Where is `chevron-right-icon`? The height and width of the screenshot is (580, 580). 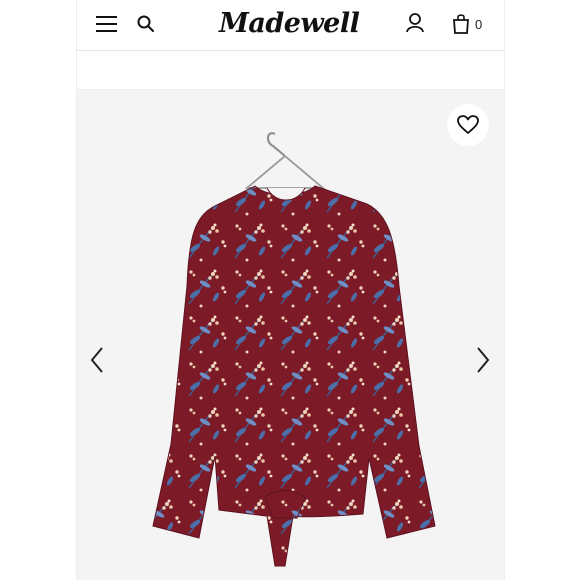
chevron-right-icon is located at coordinates (483, 360).